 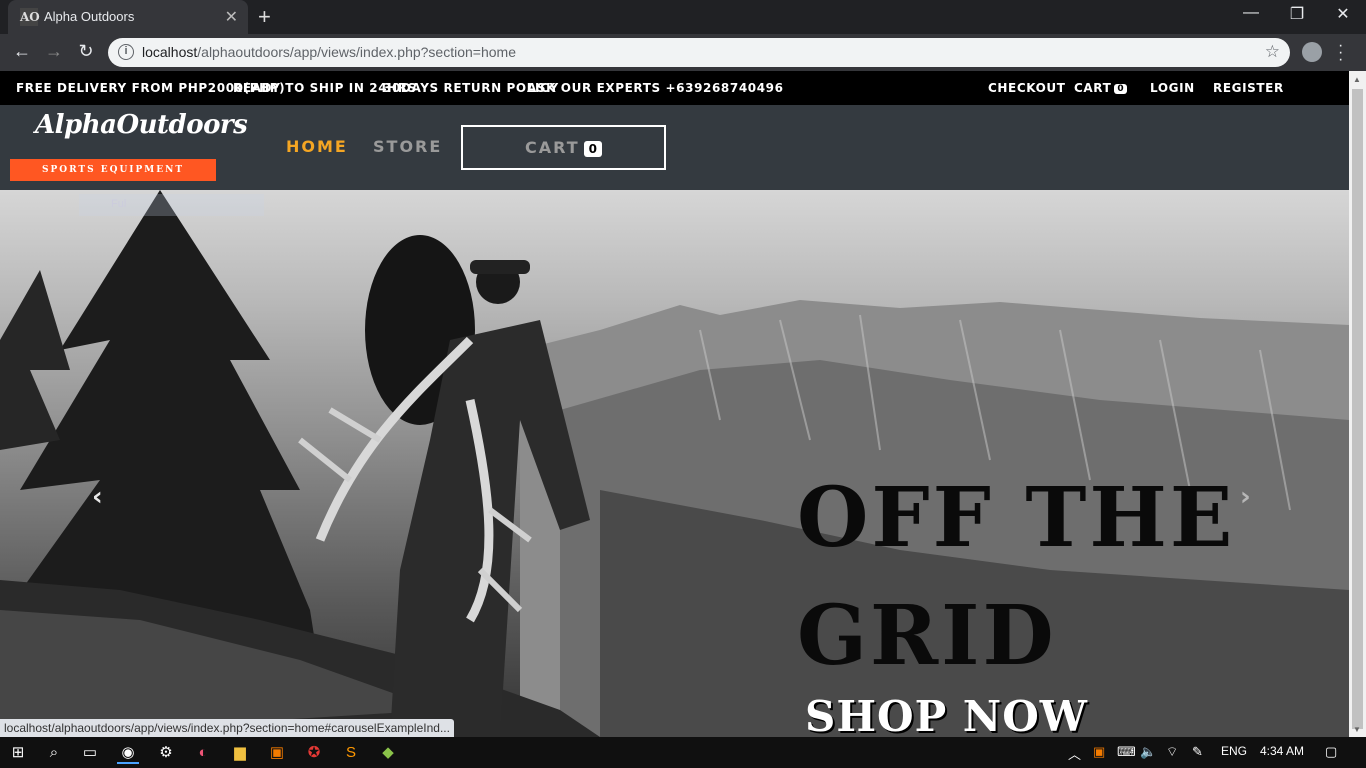 I want to click on tray-input-icon: ⌨, so click(x=1126, y=752).